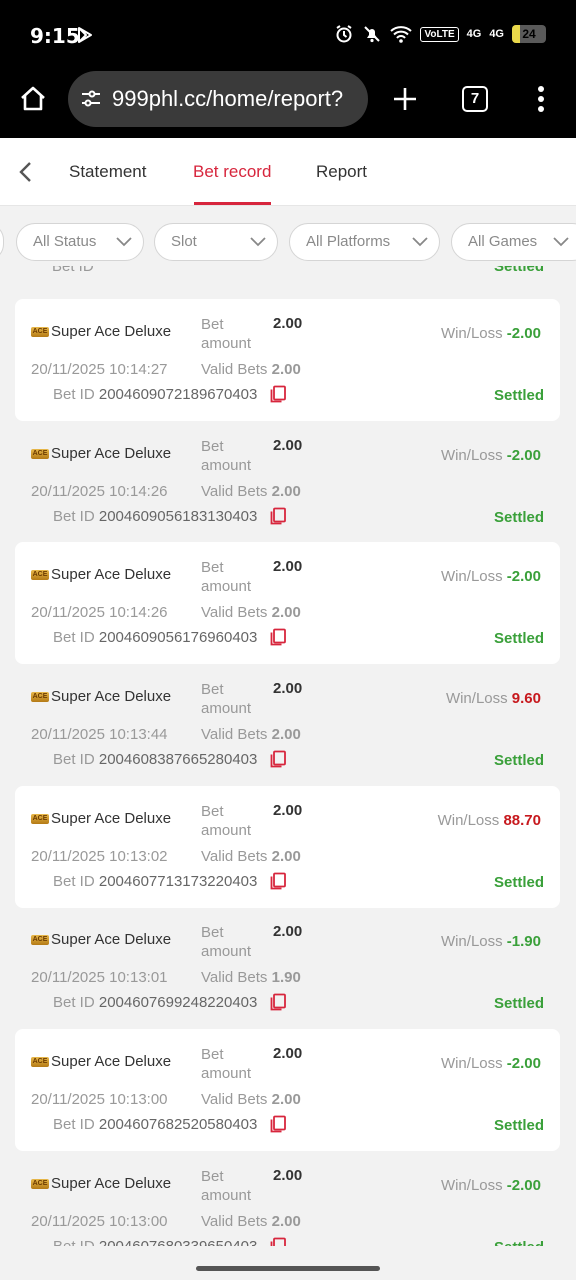 This screenshot has height=1280, width=576. What do you see at coordinates (155, 1242) in the screenshot?
I see `bet-id: Bet ID 2004607680339650403` at bounding box center [155, 1242].